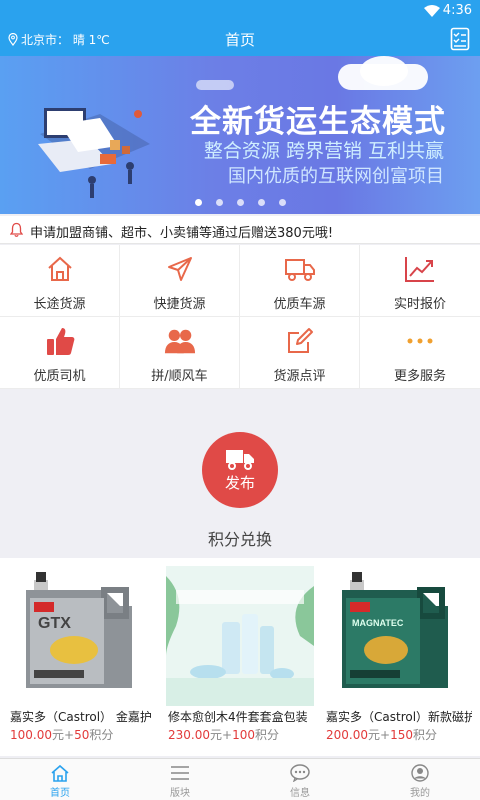 The image size is (480, 800). I want to click on bell-icon, so click(16, 229).